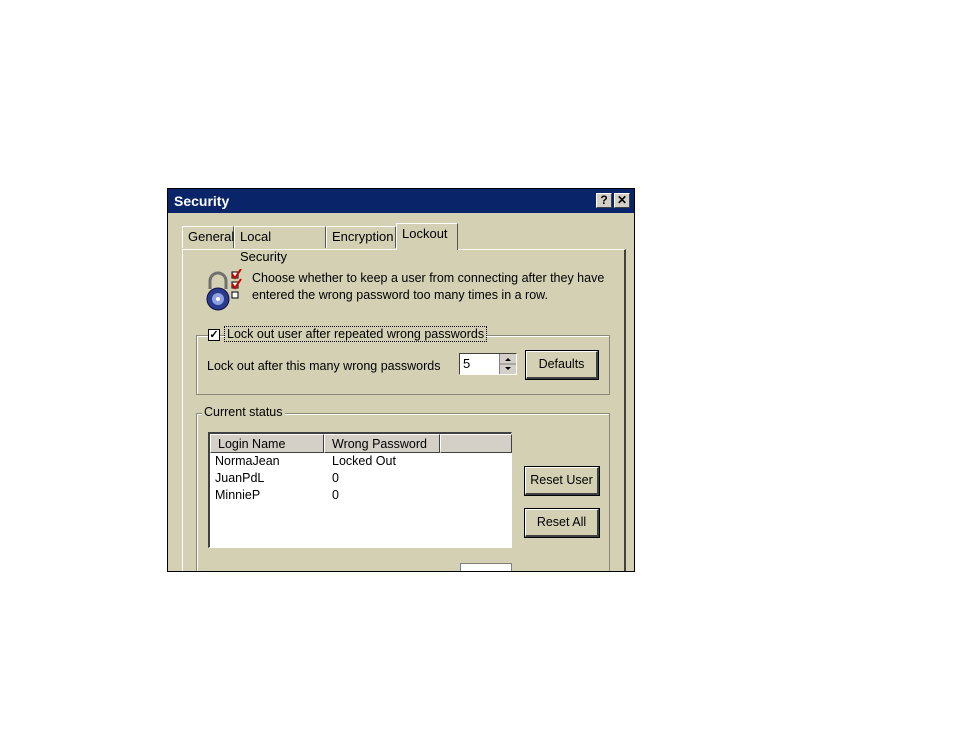 The height and width of the screenshot is (742, 954). I want to click on spin-up-down-icon, so click(508, 364).